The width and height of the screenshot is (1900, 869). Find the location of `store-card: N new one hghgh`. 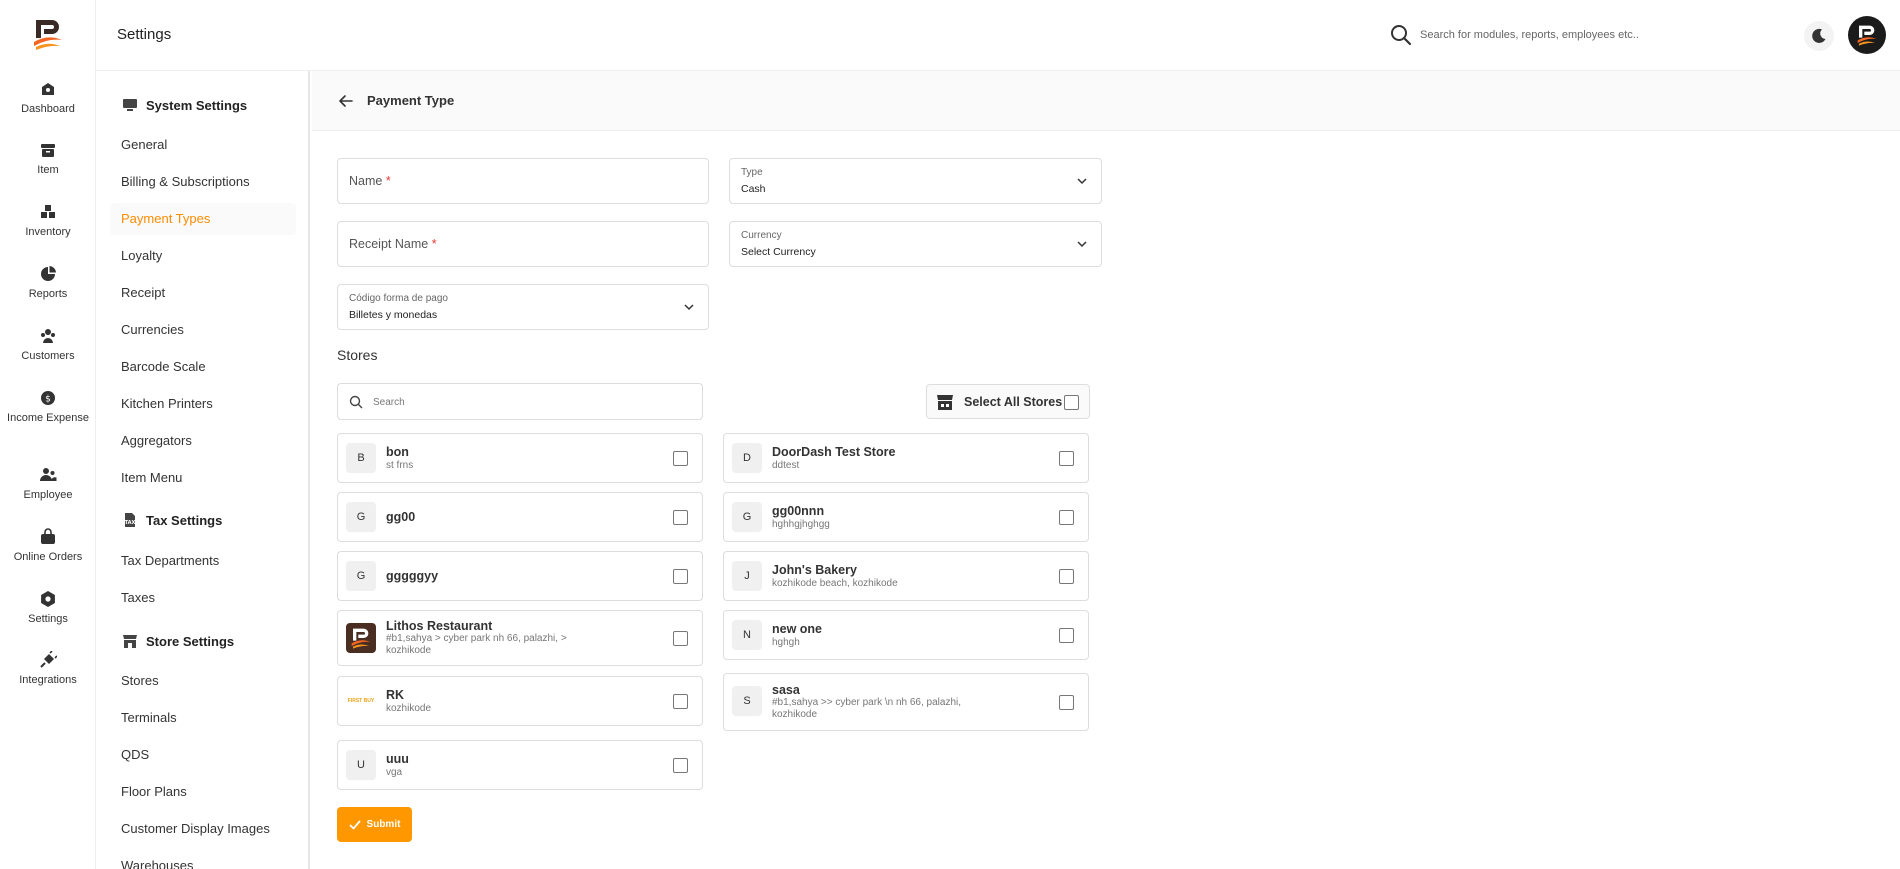

store-card: N new one hghgh is located at coordinates (906, 635).